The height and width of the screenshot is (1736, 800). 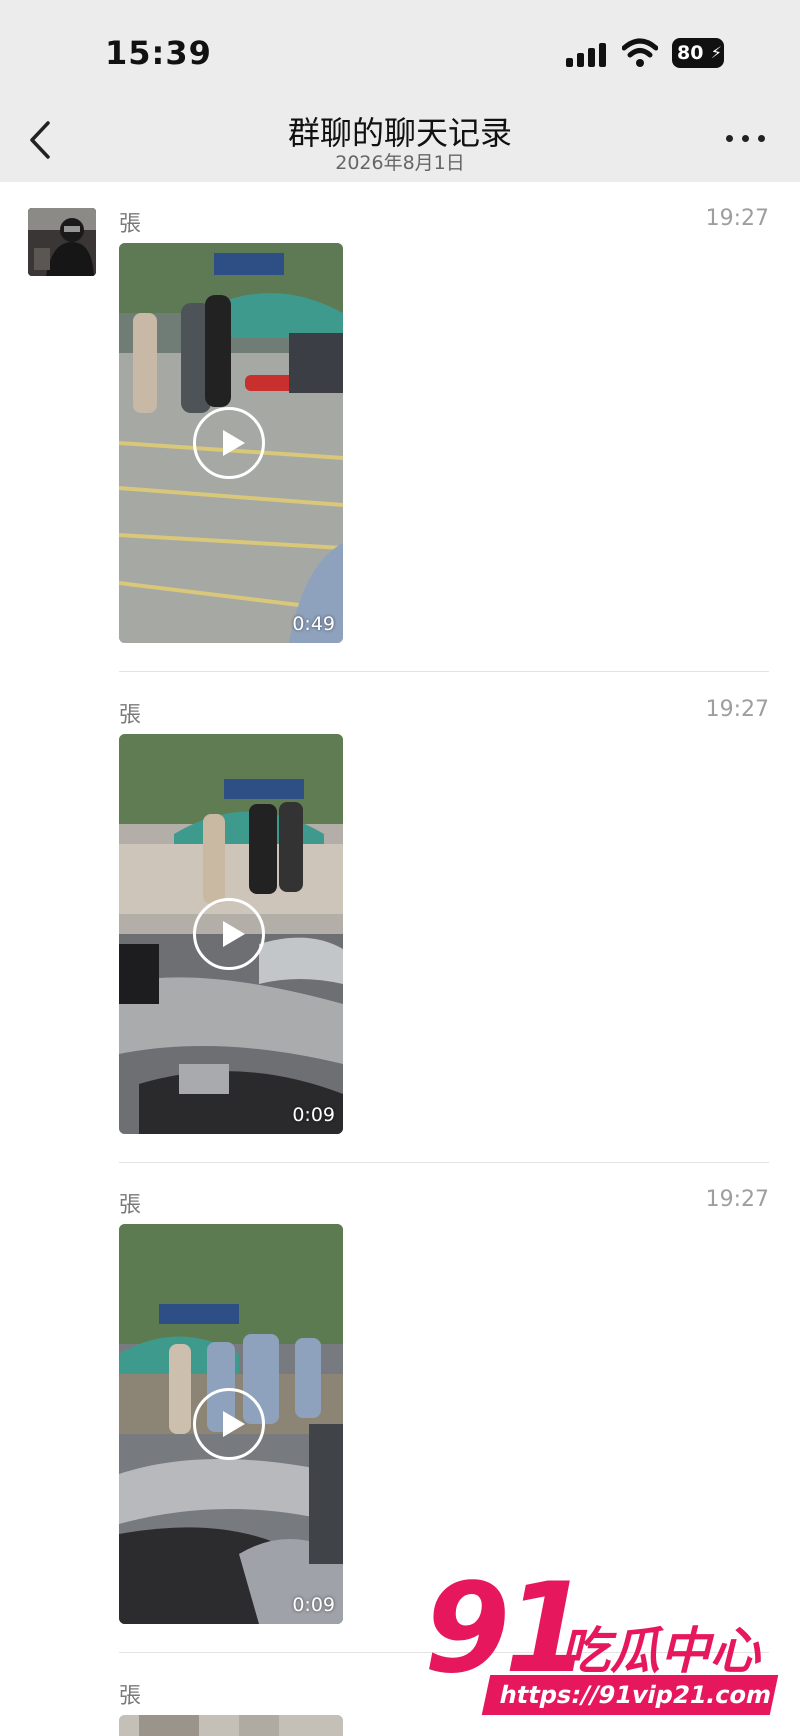 I want to click on avatar-image, so click(x=62, y=242).